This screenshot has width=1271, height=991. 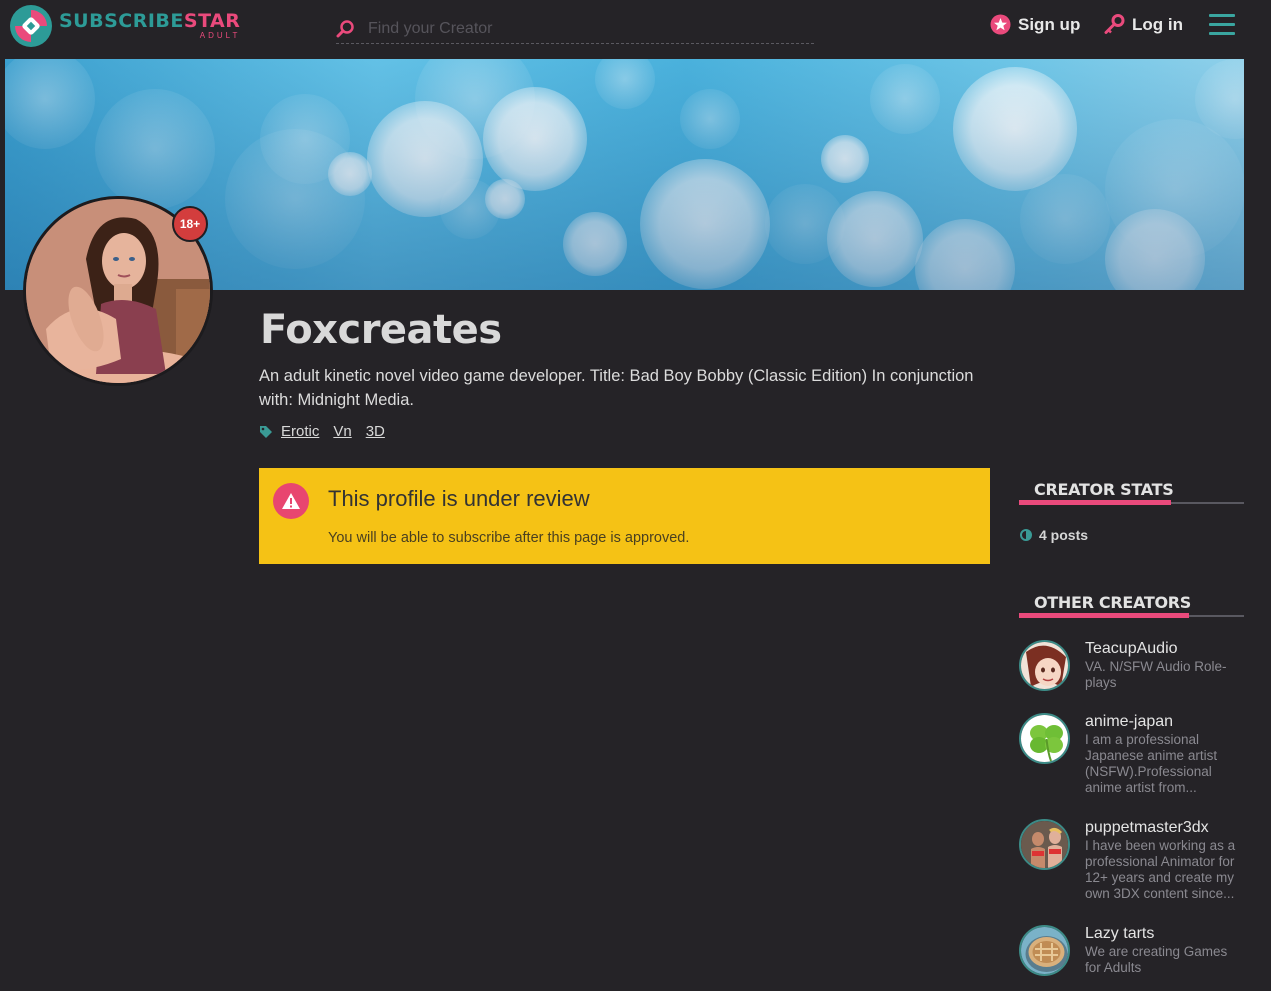 I want to click on tag-link: Vn, so click(x=342, y=431).